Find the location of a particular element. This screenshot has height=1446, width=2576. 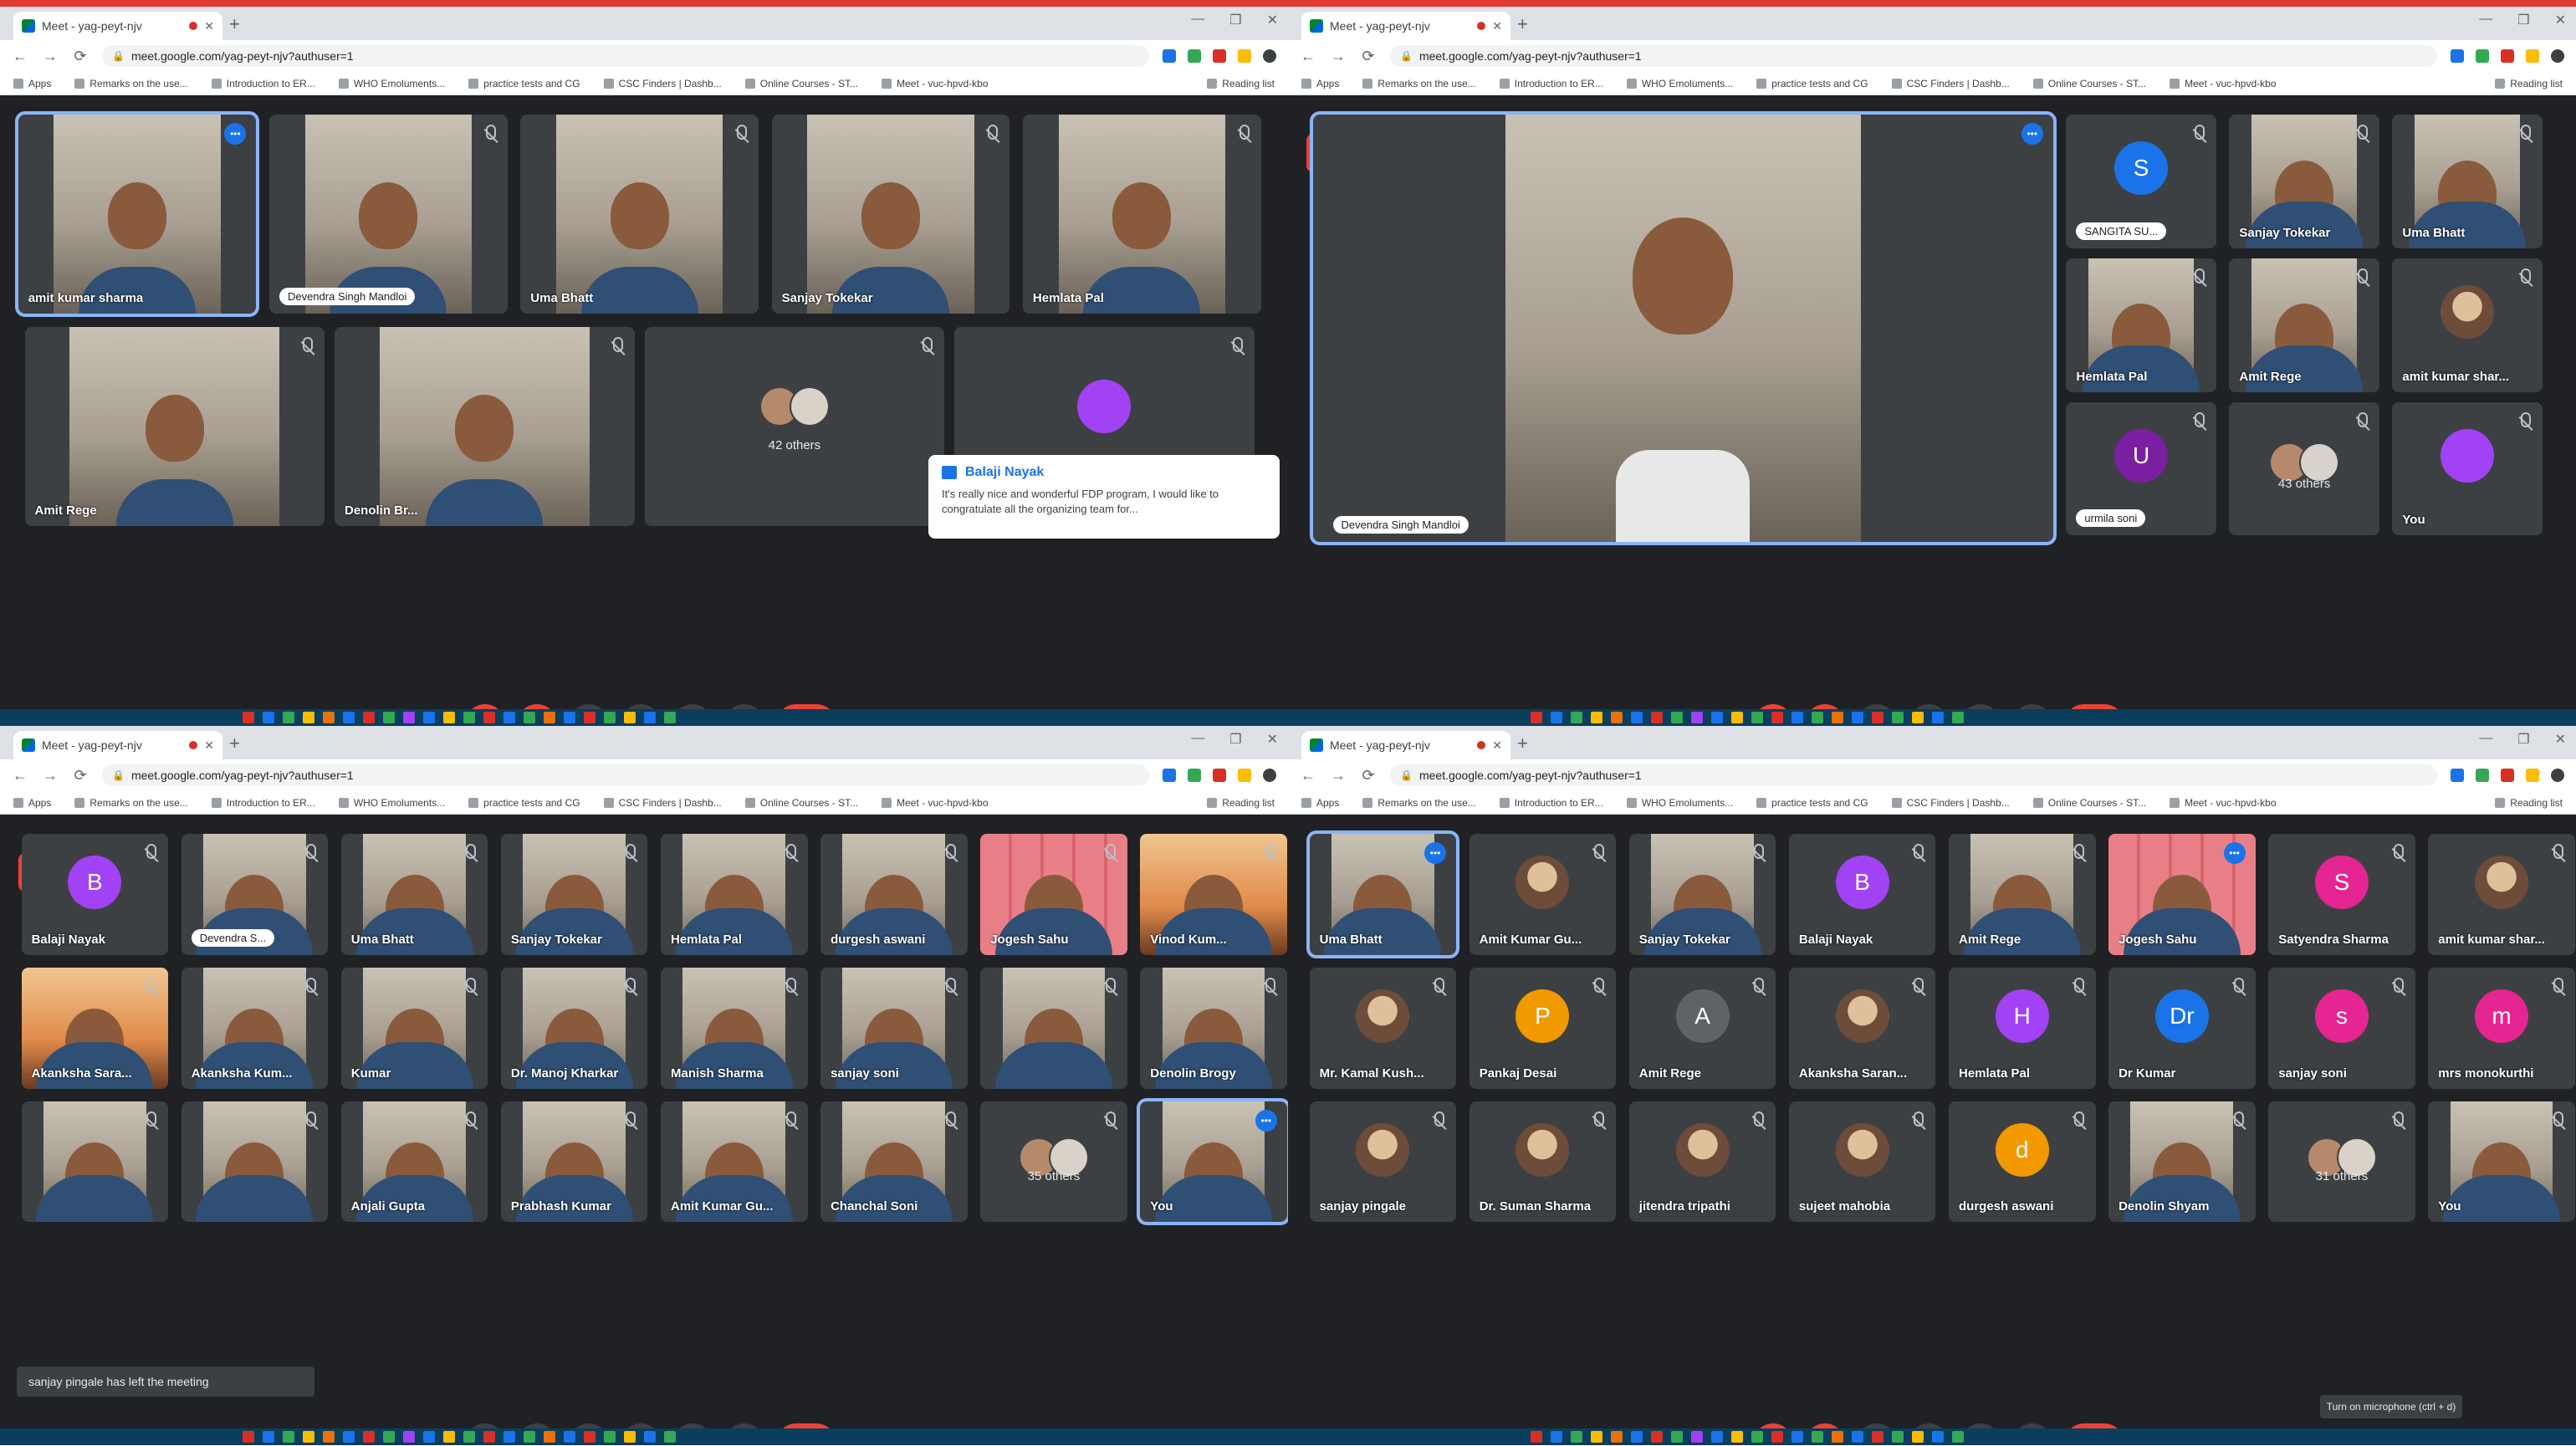

participant-tile: sujeet mahobia is located at coordinates (1862, 1162).